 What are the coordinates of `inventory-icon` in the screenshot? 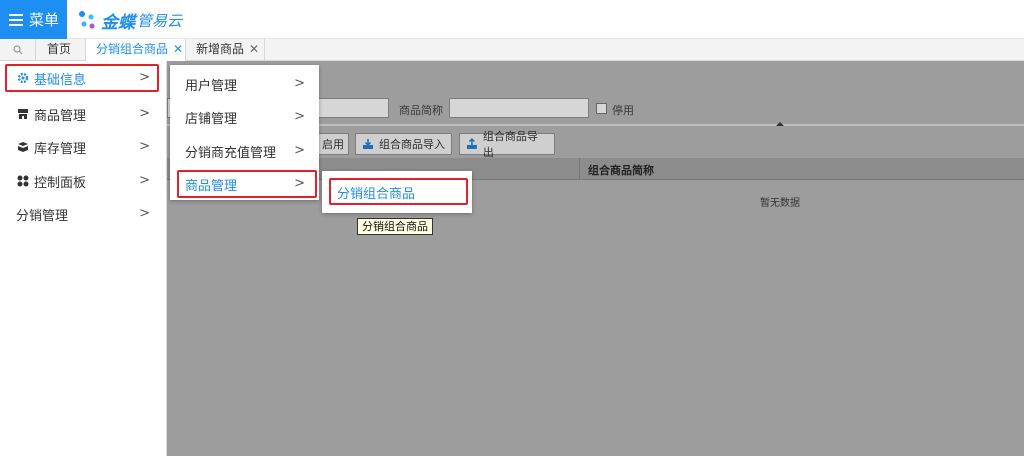 It's located at (22, 147).